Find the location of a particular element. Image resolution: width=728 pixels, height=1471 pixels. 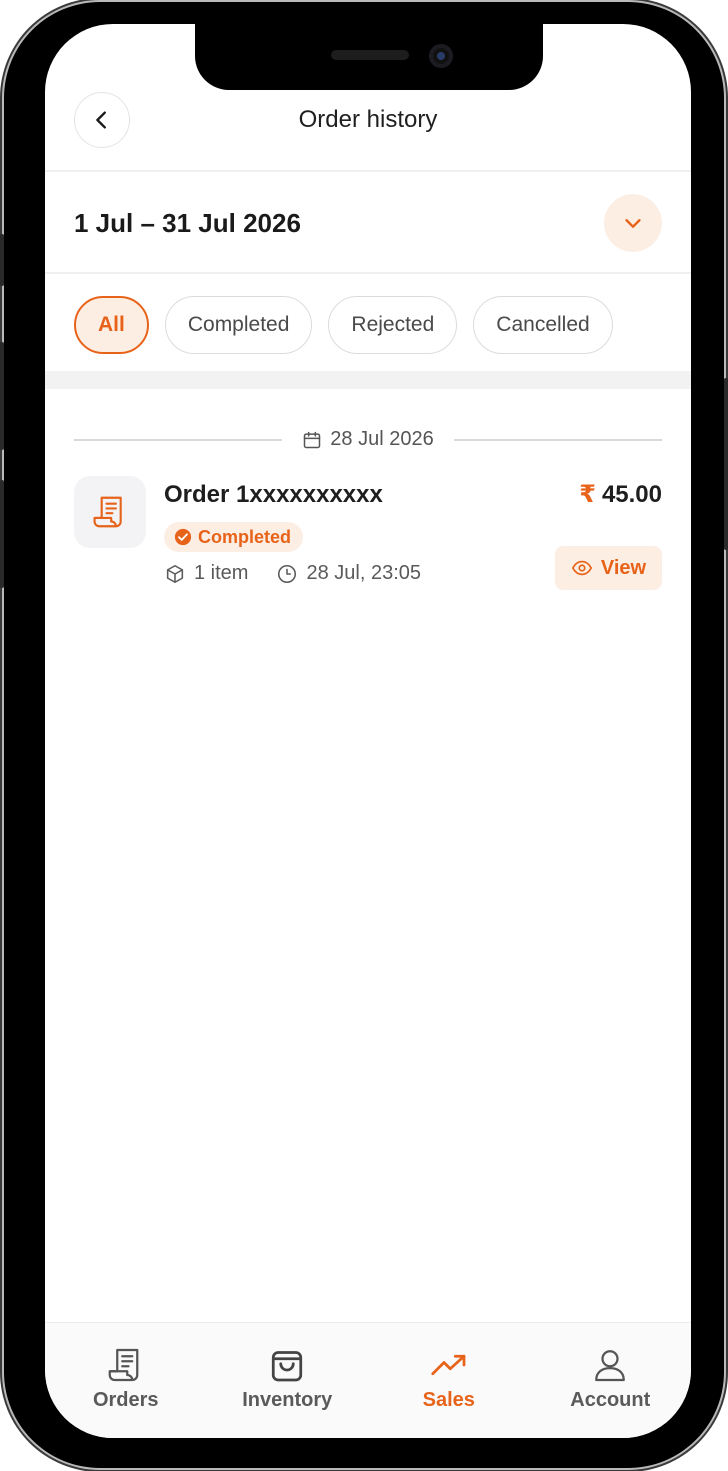

filter-chip-cancelled: Cancelled is located at coordinates (543, 325).